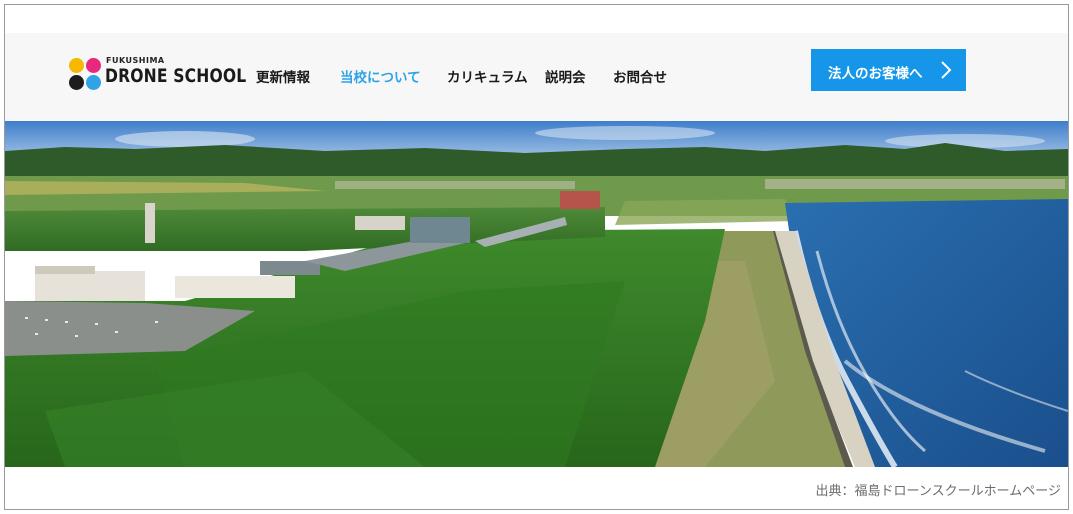  Describe the element at coordinates (380, 76) in the screenshot. I see `nav-item-about: 当校について` at that location.